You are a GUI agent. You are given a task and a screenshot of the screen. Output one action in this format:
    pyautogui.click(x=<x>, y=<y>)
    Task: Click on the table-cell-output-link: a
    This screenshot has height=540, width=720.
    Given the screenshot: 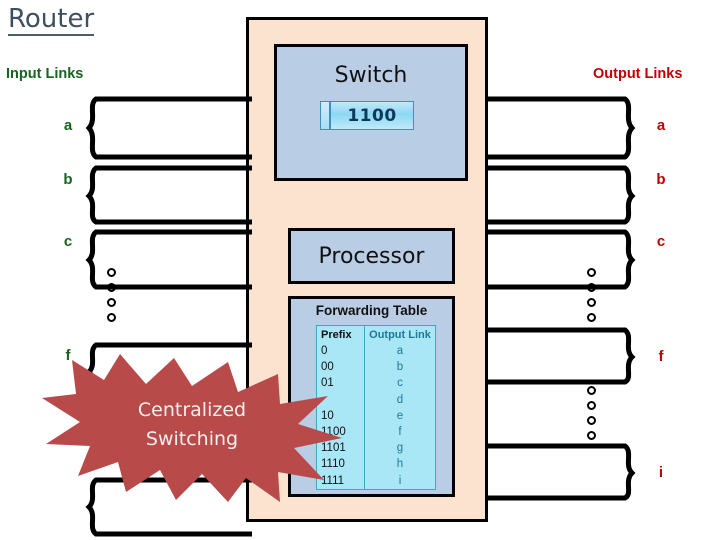 What is the action you would take?
    pyautogui.click(x=400, y=351)
    